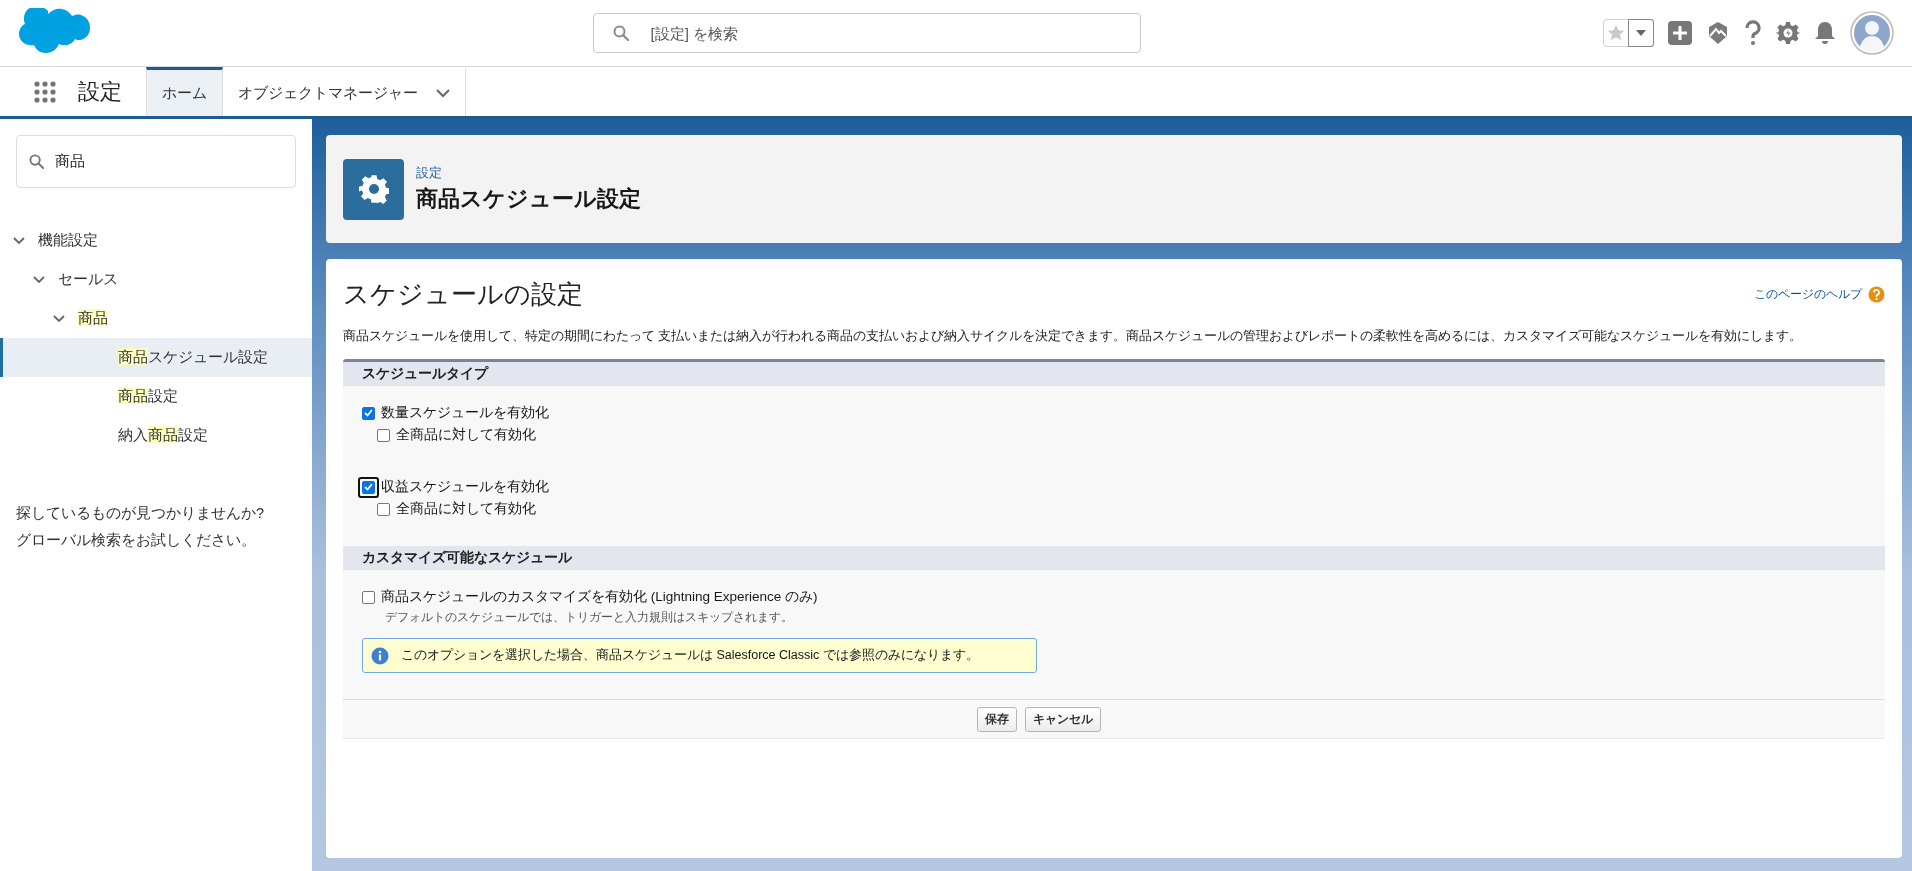 Image resolution: width=1912 pixels, height=871 pixels. Describe the element at coordinates (528, 173) in the screenshot. I see `breadcrumb-link: 設定` at that location.